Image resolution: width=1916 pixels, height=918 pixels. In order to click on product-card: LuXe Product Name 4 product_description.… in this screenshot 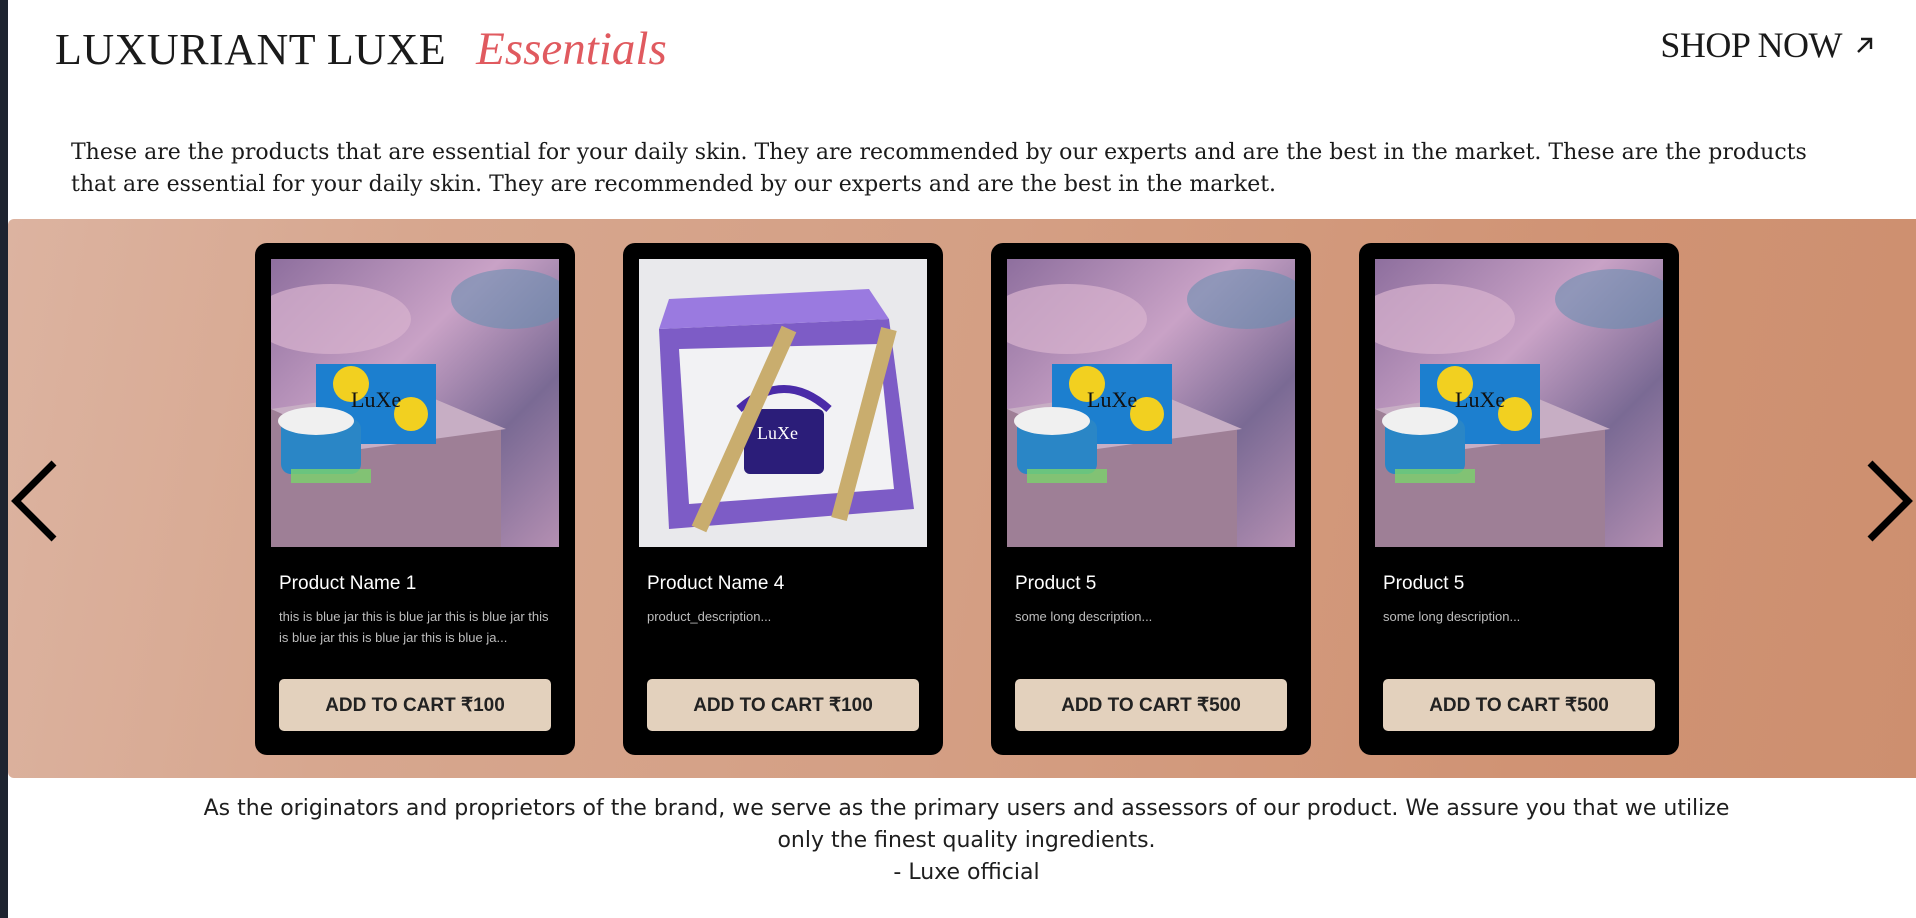, I will do `click(783, 499)`.